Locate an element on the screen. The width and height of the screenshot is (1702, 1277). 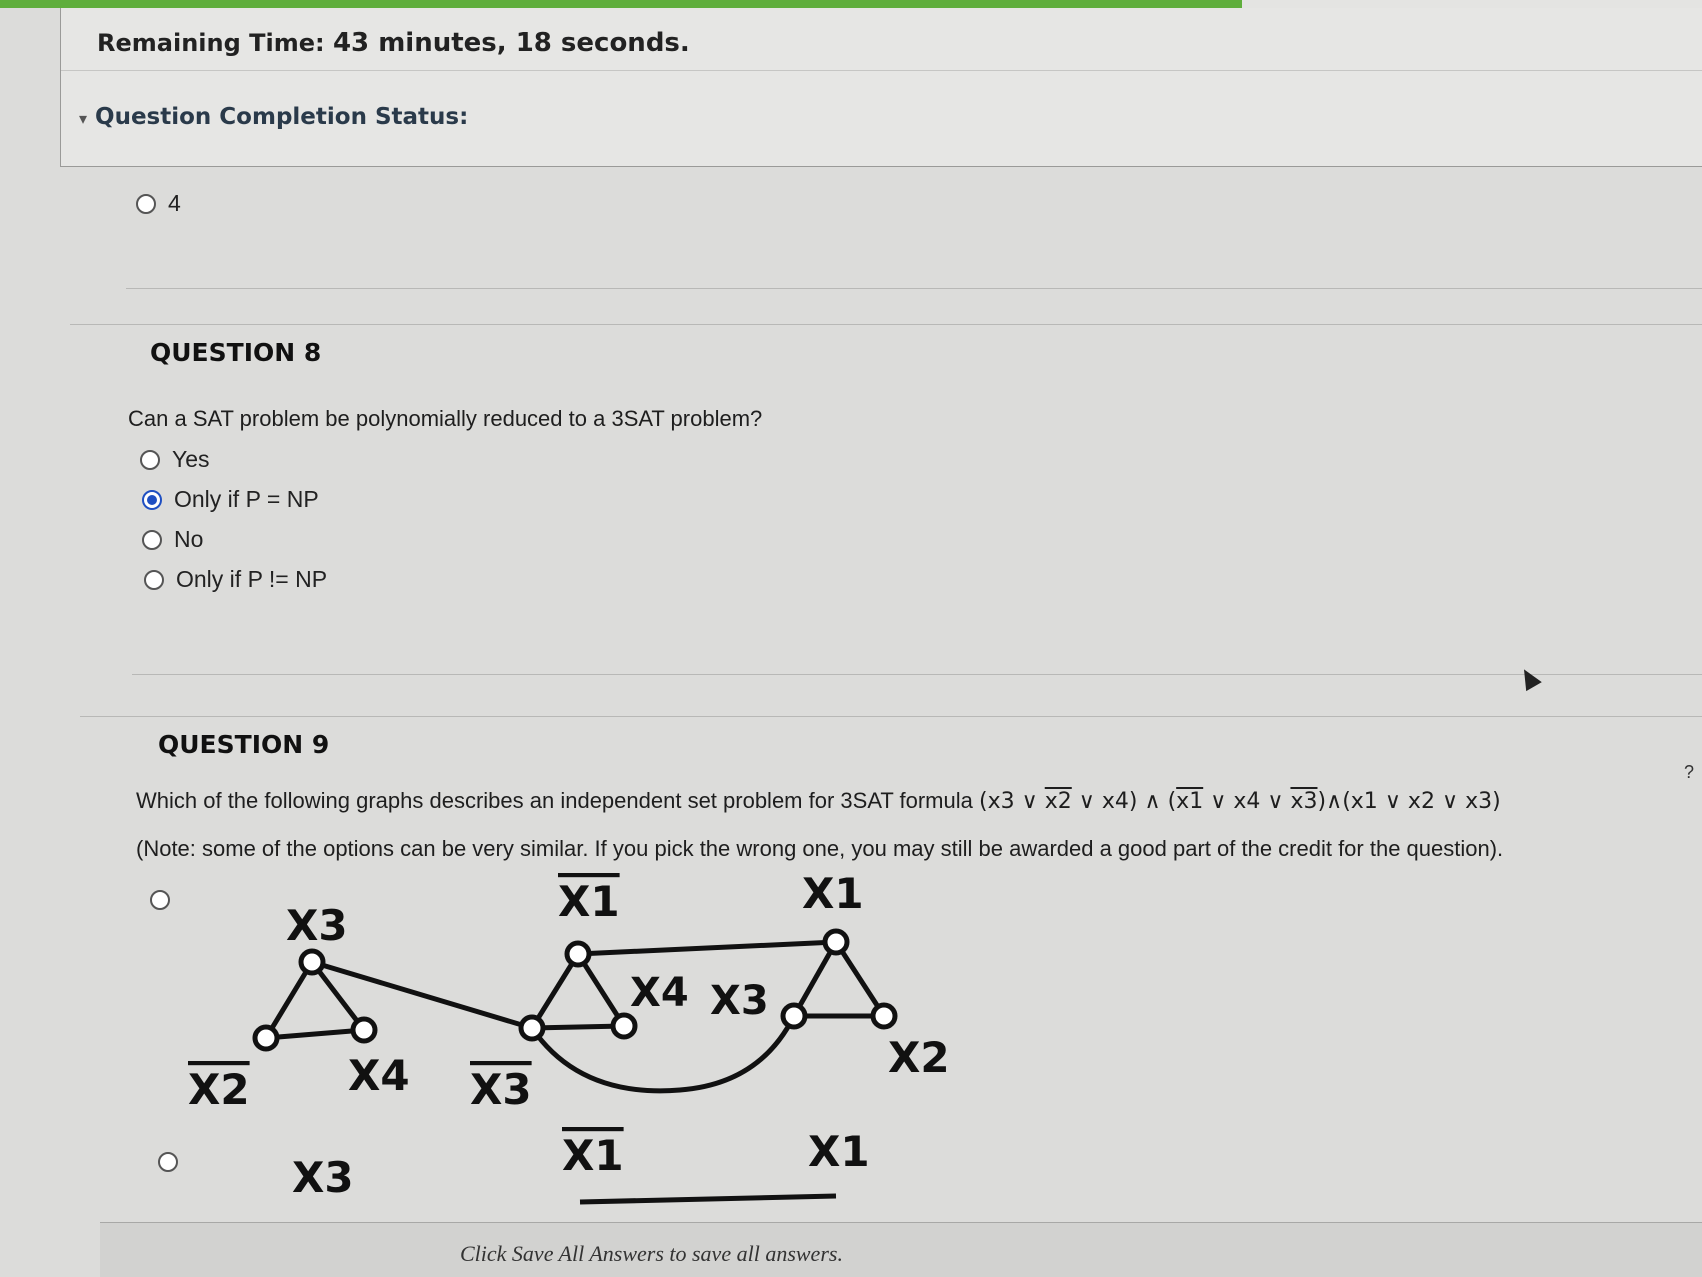
option-label: 4 is located at coordinates (174, 203).